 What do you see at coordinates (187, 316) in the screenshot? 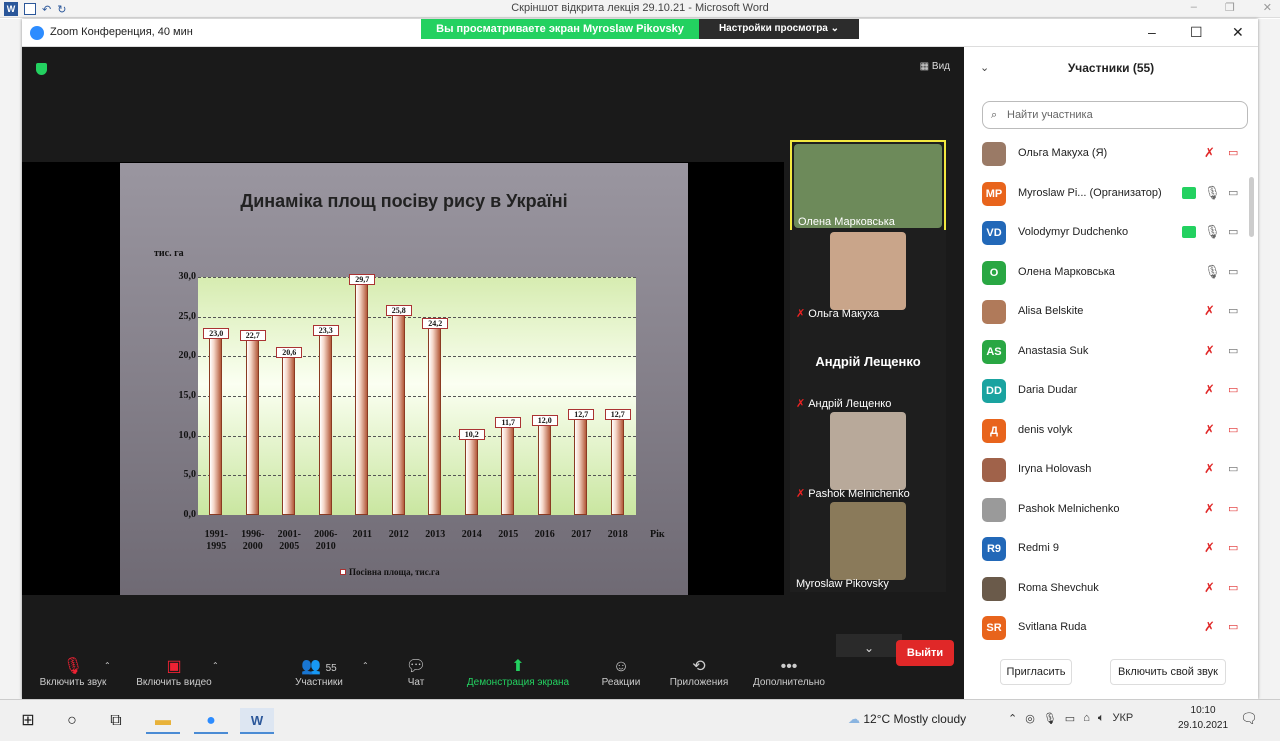
I see `y-tick-label: 25,0` at bounding box center [187, 316].